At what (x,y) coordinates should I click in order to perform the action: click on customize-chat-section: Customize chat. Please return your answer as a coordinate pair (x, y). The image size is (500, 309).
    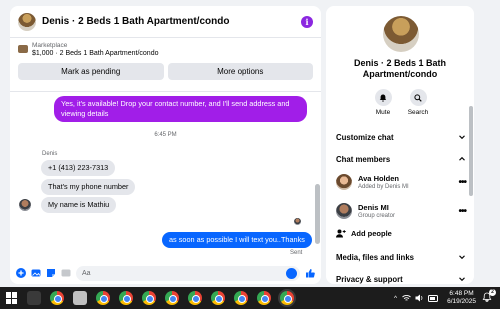
    Looking at the image, I should click on (401, 137).